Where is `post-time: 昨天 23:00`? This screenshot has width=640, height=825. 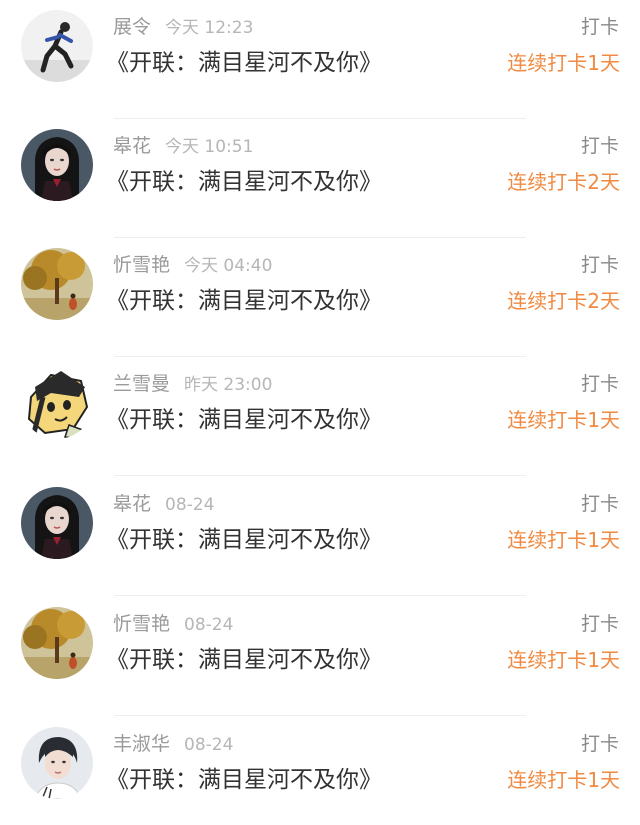 post-time: 昨天 23:00 is located at coordinates (228, 385).